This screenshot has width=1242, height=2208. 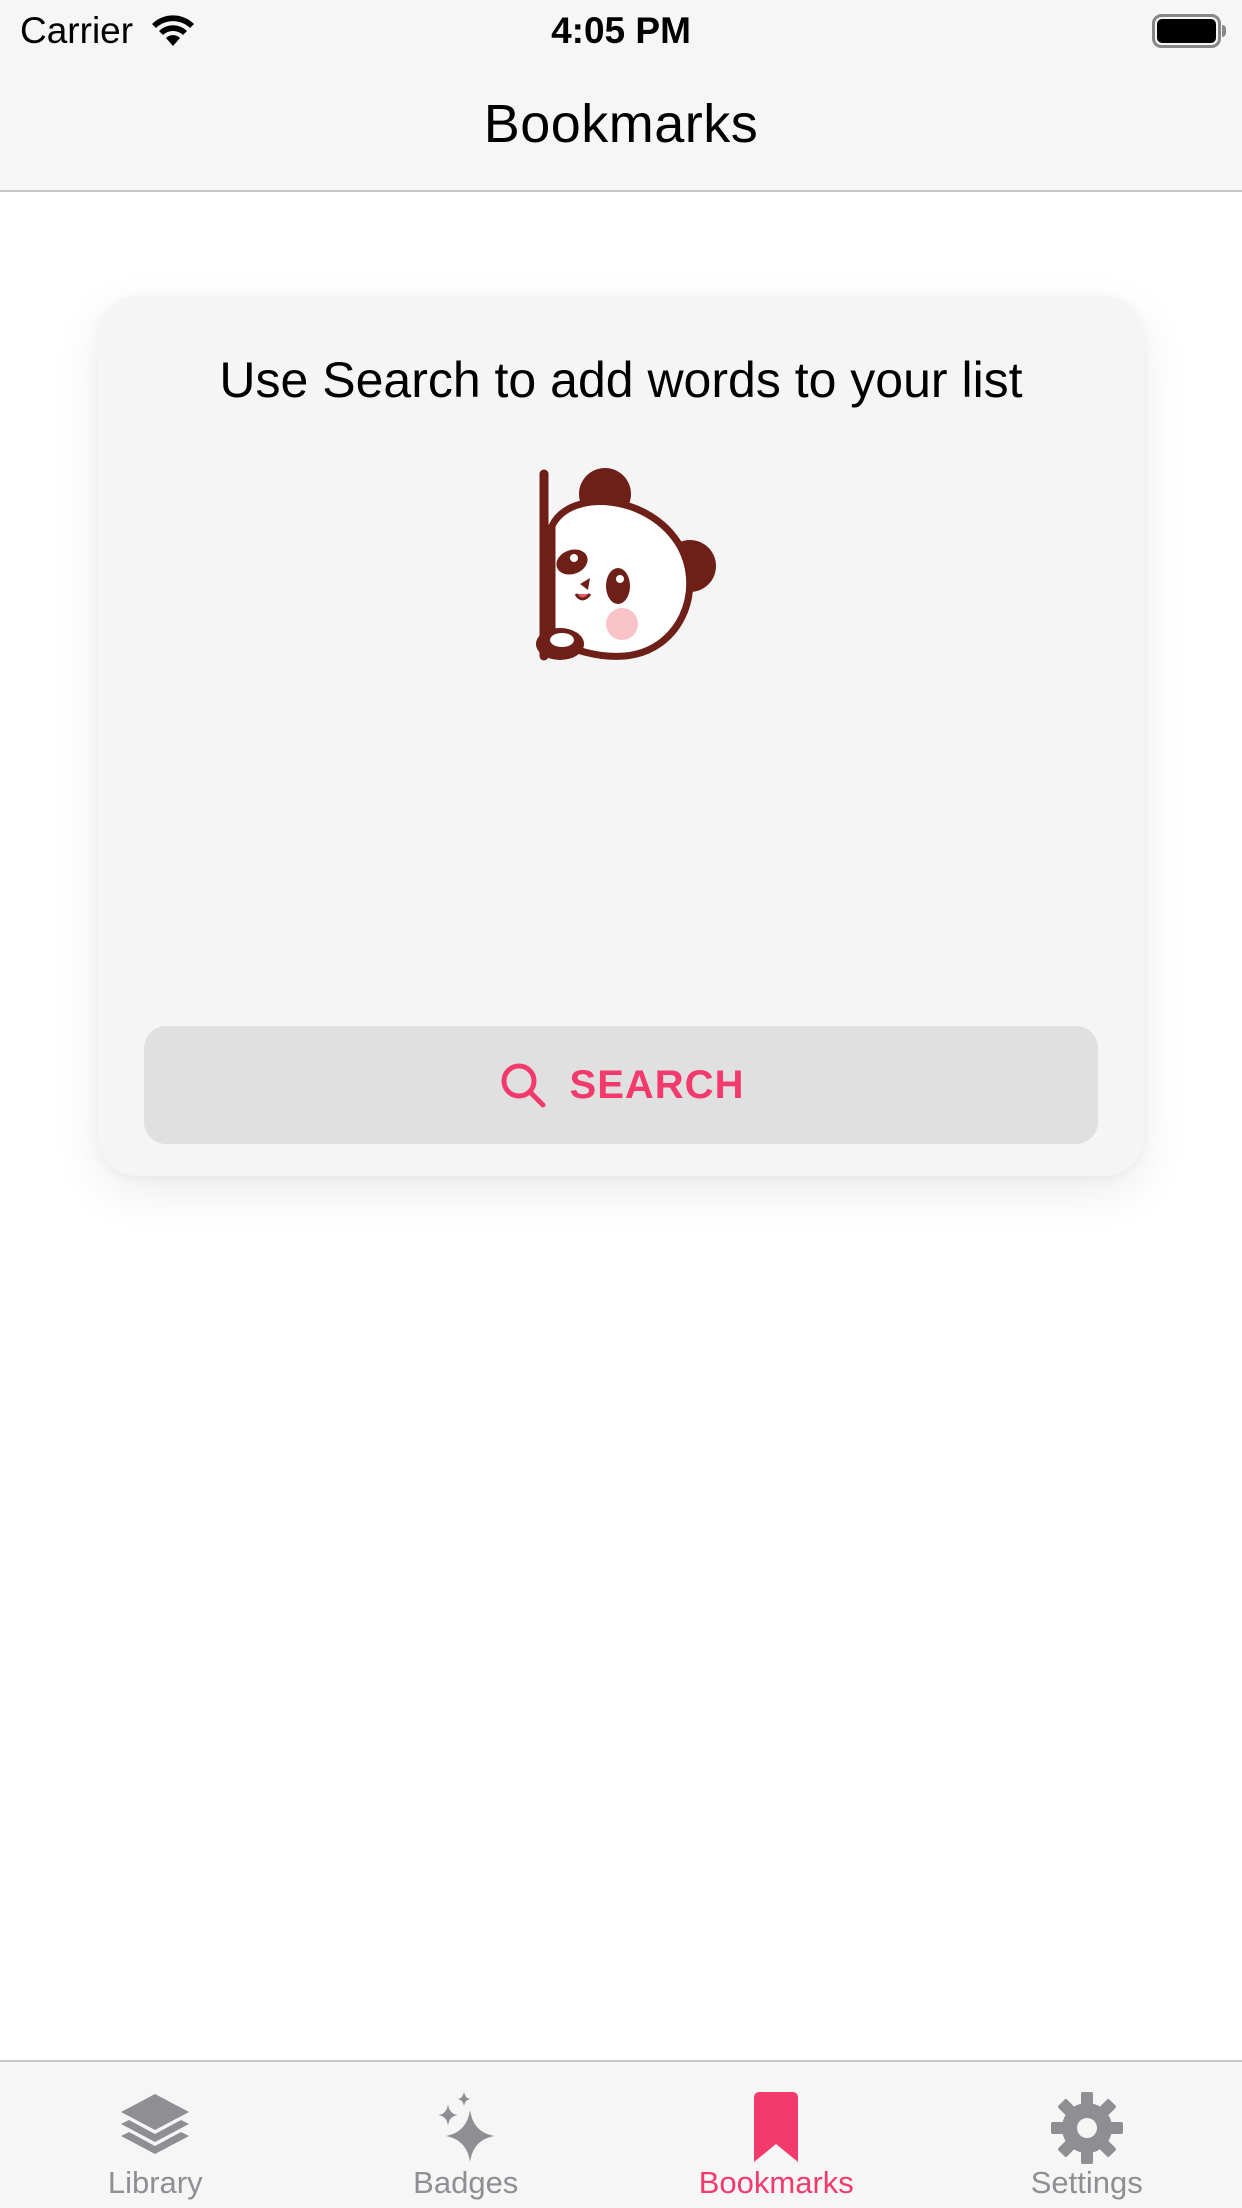 I want to click on navigation-bar: Carrier 4:05 PM Bookmarks, so click(x=621, y=96).